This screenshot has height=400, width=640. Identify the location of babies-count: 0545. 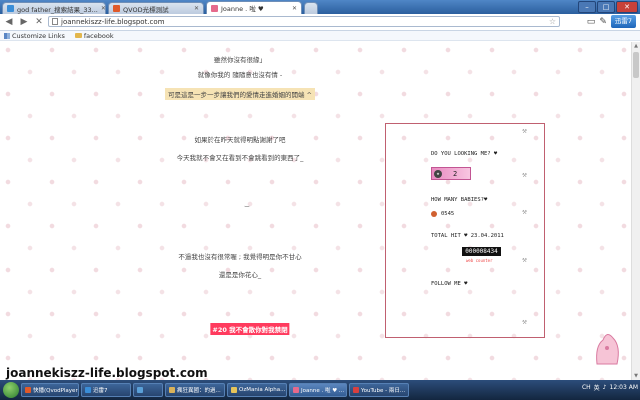
(448, 214).